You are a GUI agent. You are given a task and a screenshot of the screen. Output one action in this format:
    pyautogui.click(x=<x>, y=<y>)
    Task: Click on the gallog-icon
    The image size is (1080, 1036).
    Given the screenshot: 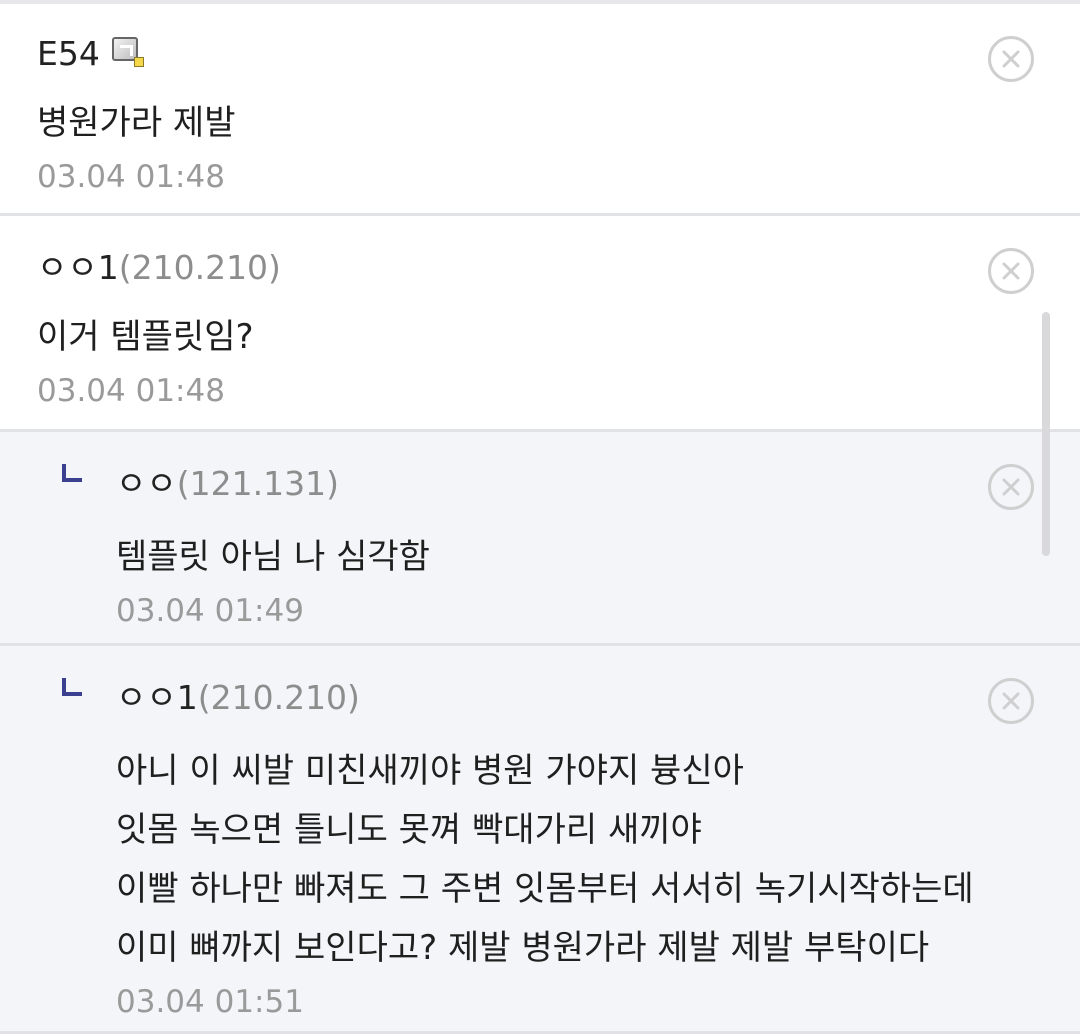 What is the action you would take?
    pyautogui.click(x=127, y=52)
    